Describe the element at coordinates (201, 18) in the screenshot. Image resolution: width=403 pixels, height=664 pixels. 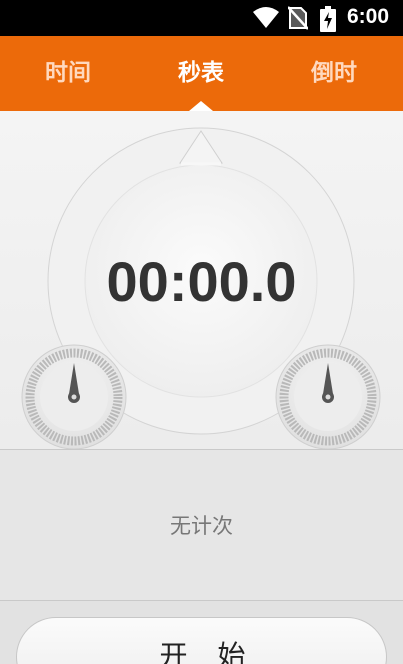
I see `status-bar: 6:00` at that location.